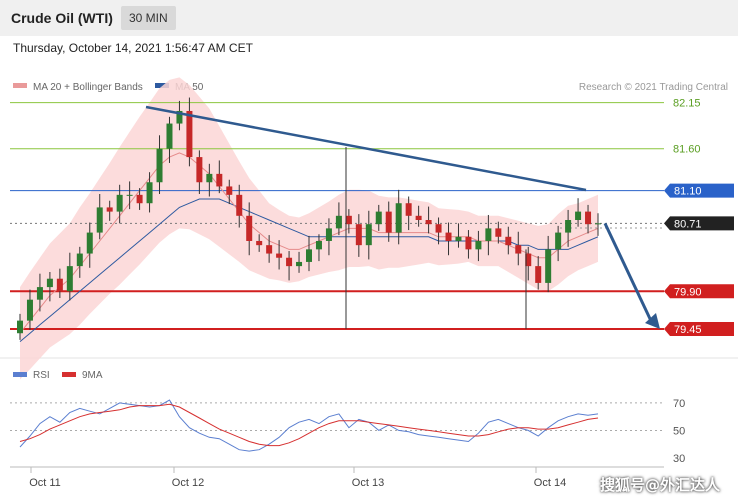 The image size is (738, 500). What do you see at coordinates (309, 425) in the screenshot?
I see `rsi-line` at bounding box center [309, 425].